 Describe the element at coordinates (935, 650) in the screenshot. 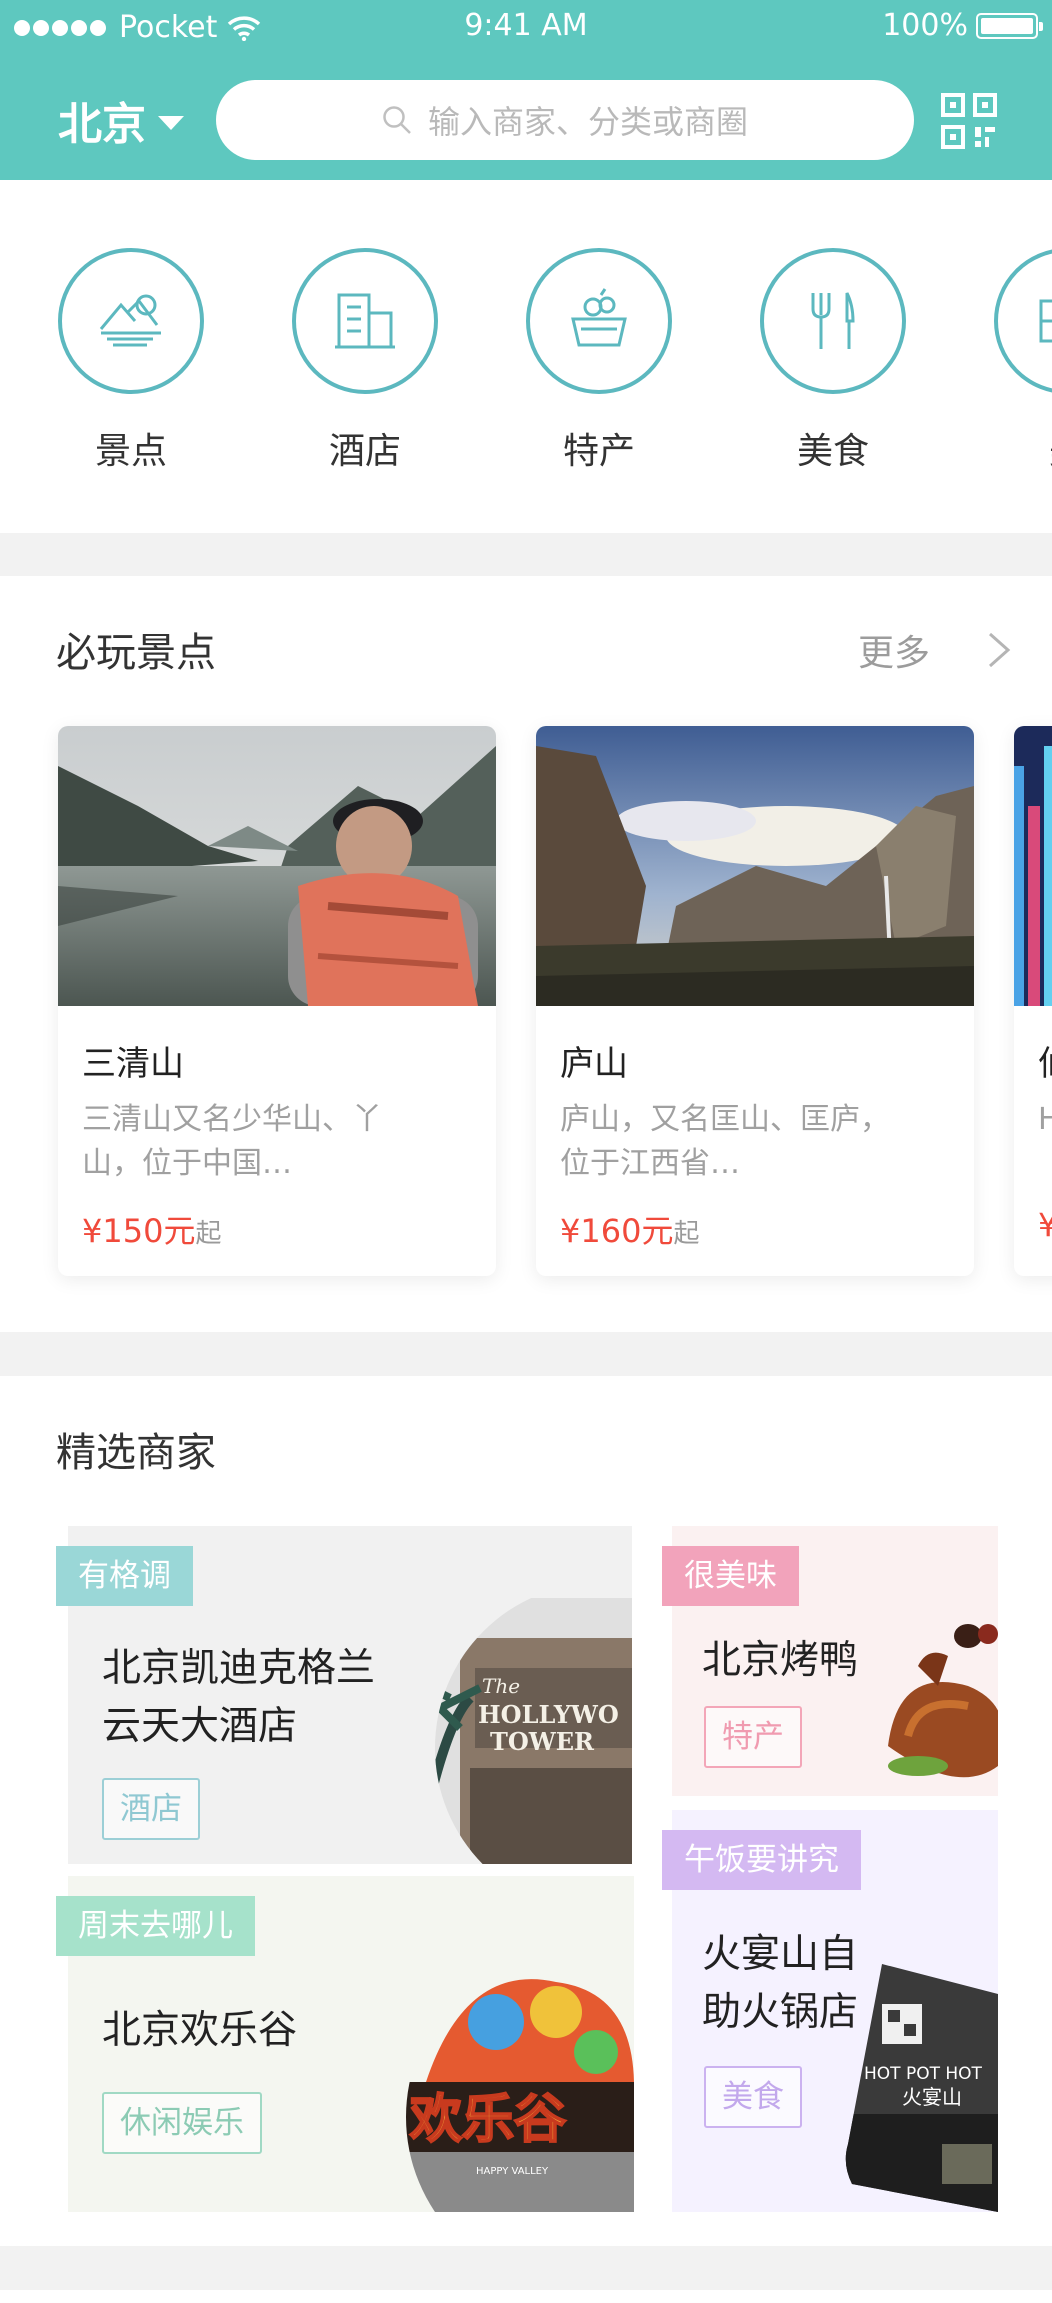

I see `more-link: 更多` at that location.